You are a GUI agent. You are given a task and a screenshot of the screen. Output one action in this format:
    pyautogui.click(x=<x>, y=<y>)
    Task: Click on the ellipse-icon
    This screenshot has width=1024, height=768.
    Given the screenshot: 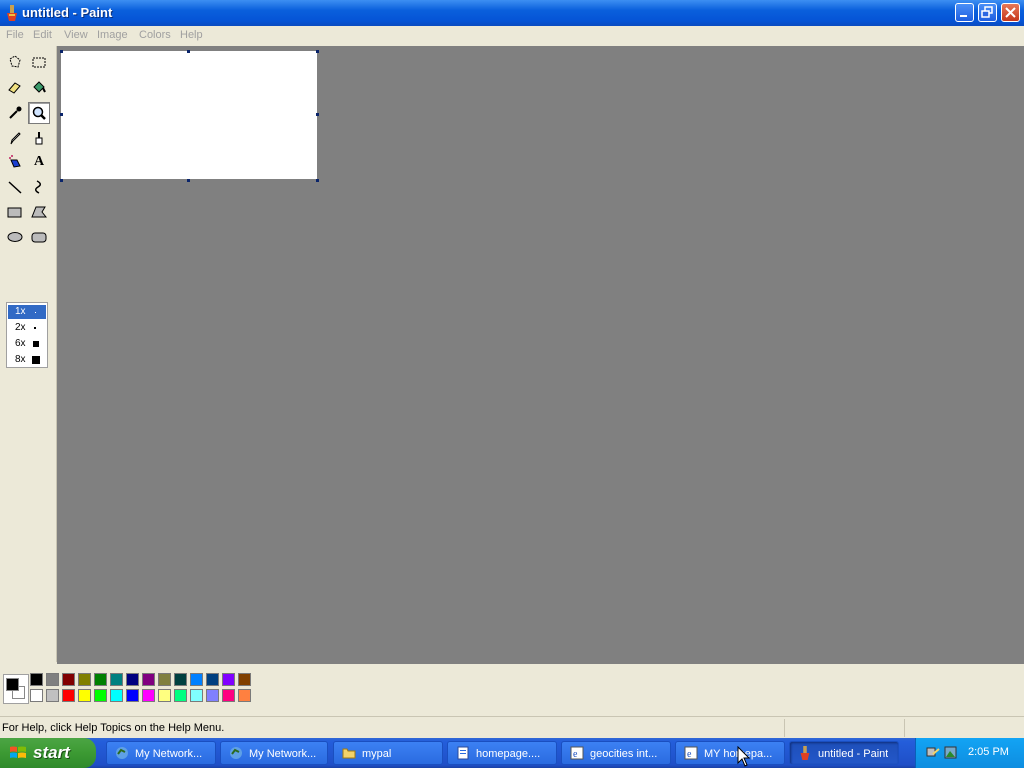 What is the action you would take?
    pyautogui.click(x=15, y=237)
    